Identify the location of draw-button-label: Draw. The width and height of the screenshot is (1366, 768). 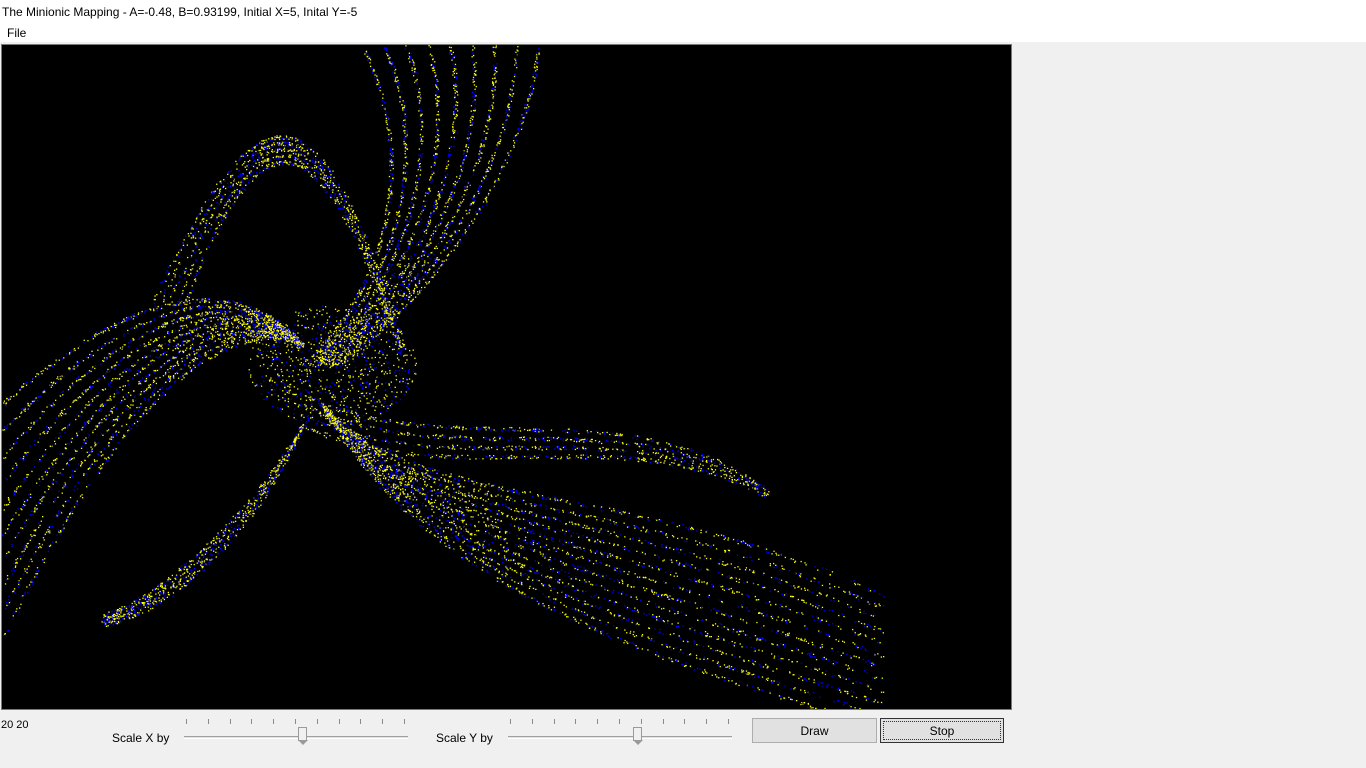
(814, 730).